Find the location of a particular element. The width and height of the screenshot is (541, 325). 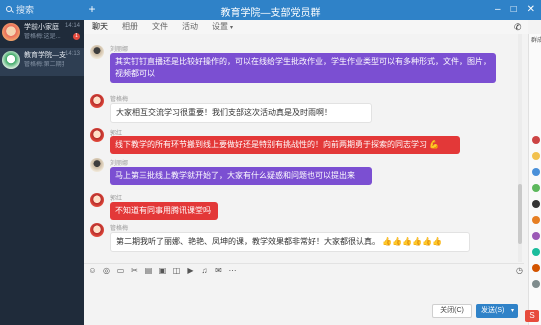

tab-files: 文件 is located at coordinates (160, 27).